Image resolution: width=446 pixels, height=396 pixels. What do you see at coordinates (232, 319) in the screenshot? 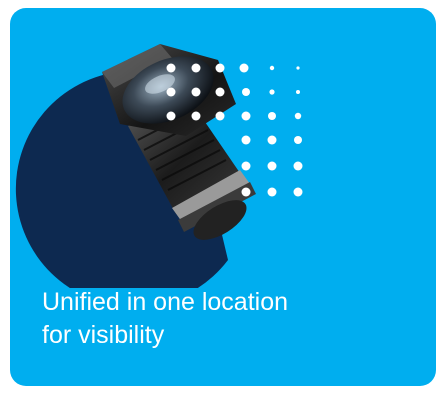
I see `card-caption: Unified in one location for visibility` at bounding box center [232, 319].